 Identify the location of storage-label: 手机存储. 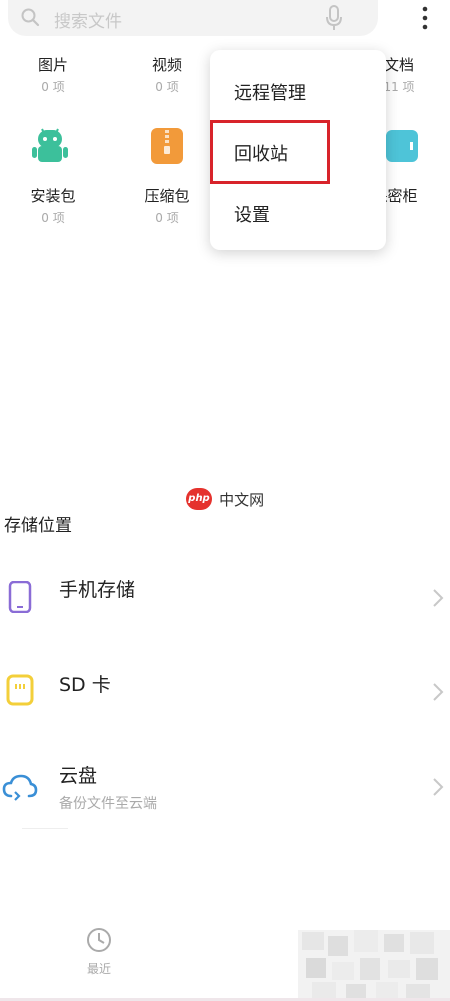
(97, 590).